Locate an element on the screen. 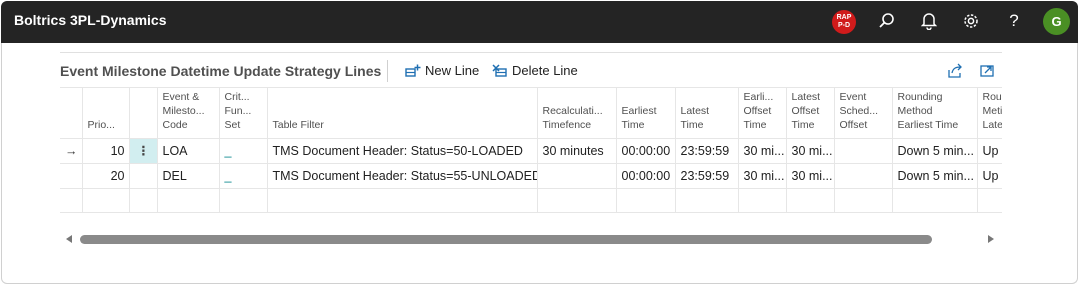  row-indicator is located at coordinates (71, 176).